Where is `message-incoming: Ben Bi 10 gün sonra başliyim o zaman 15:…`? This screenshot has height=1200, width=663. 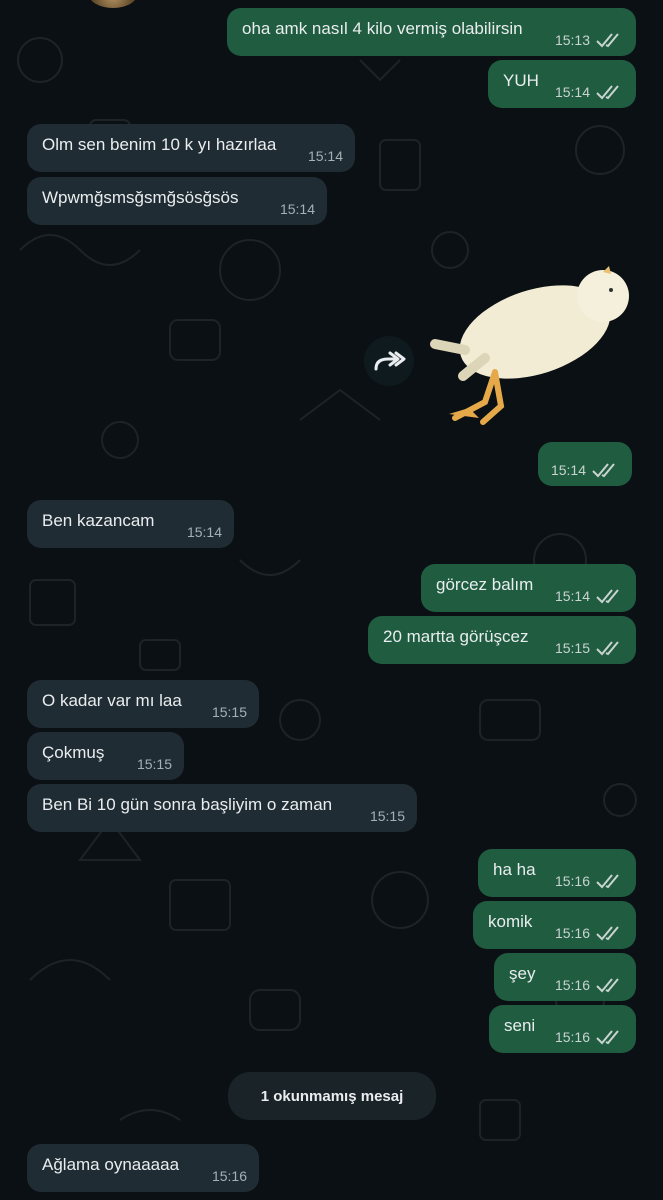 message-incoming: Ben Bi 10 gün sonra başliyim o zaman 15:… is located at coordinates (222, 808).